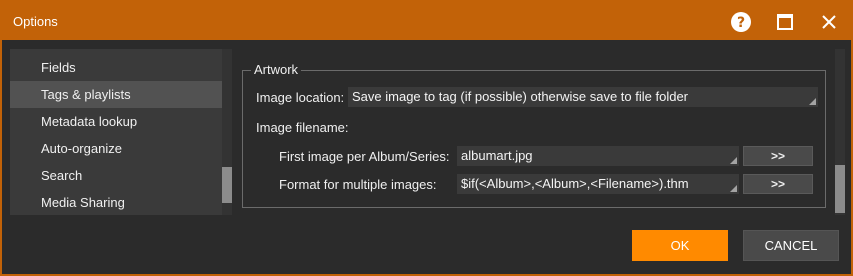 The width and height of the screenshot is (853, 276). I want to click on sidebar-item-fields: Fields, so click(116, 67).